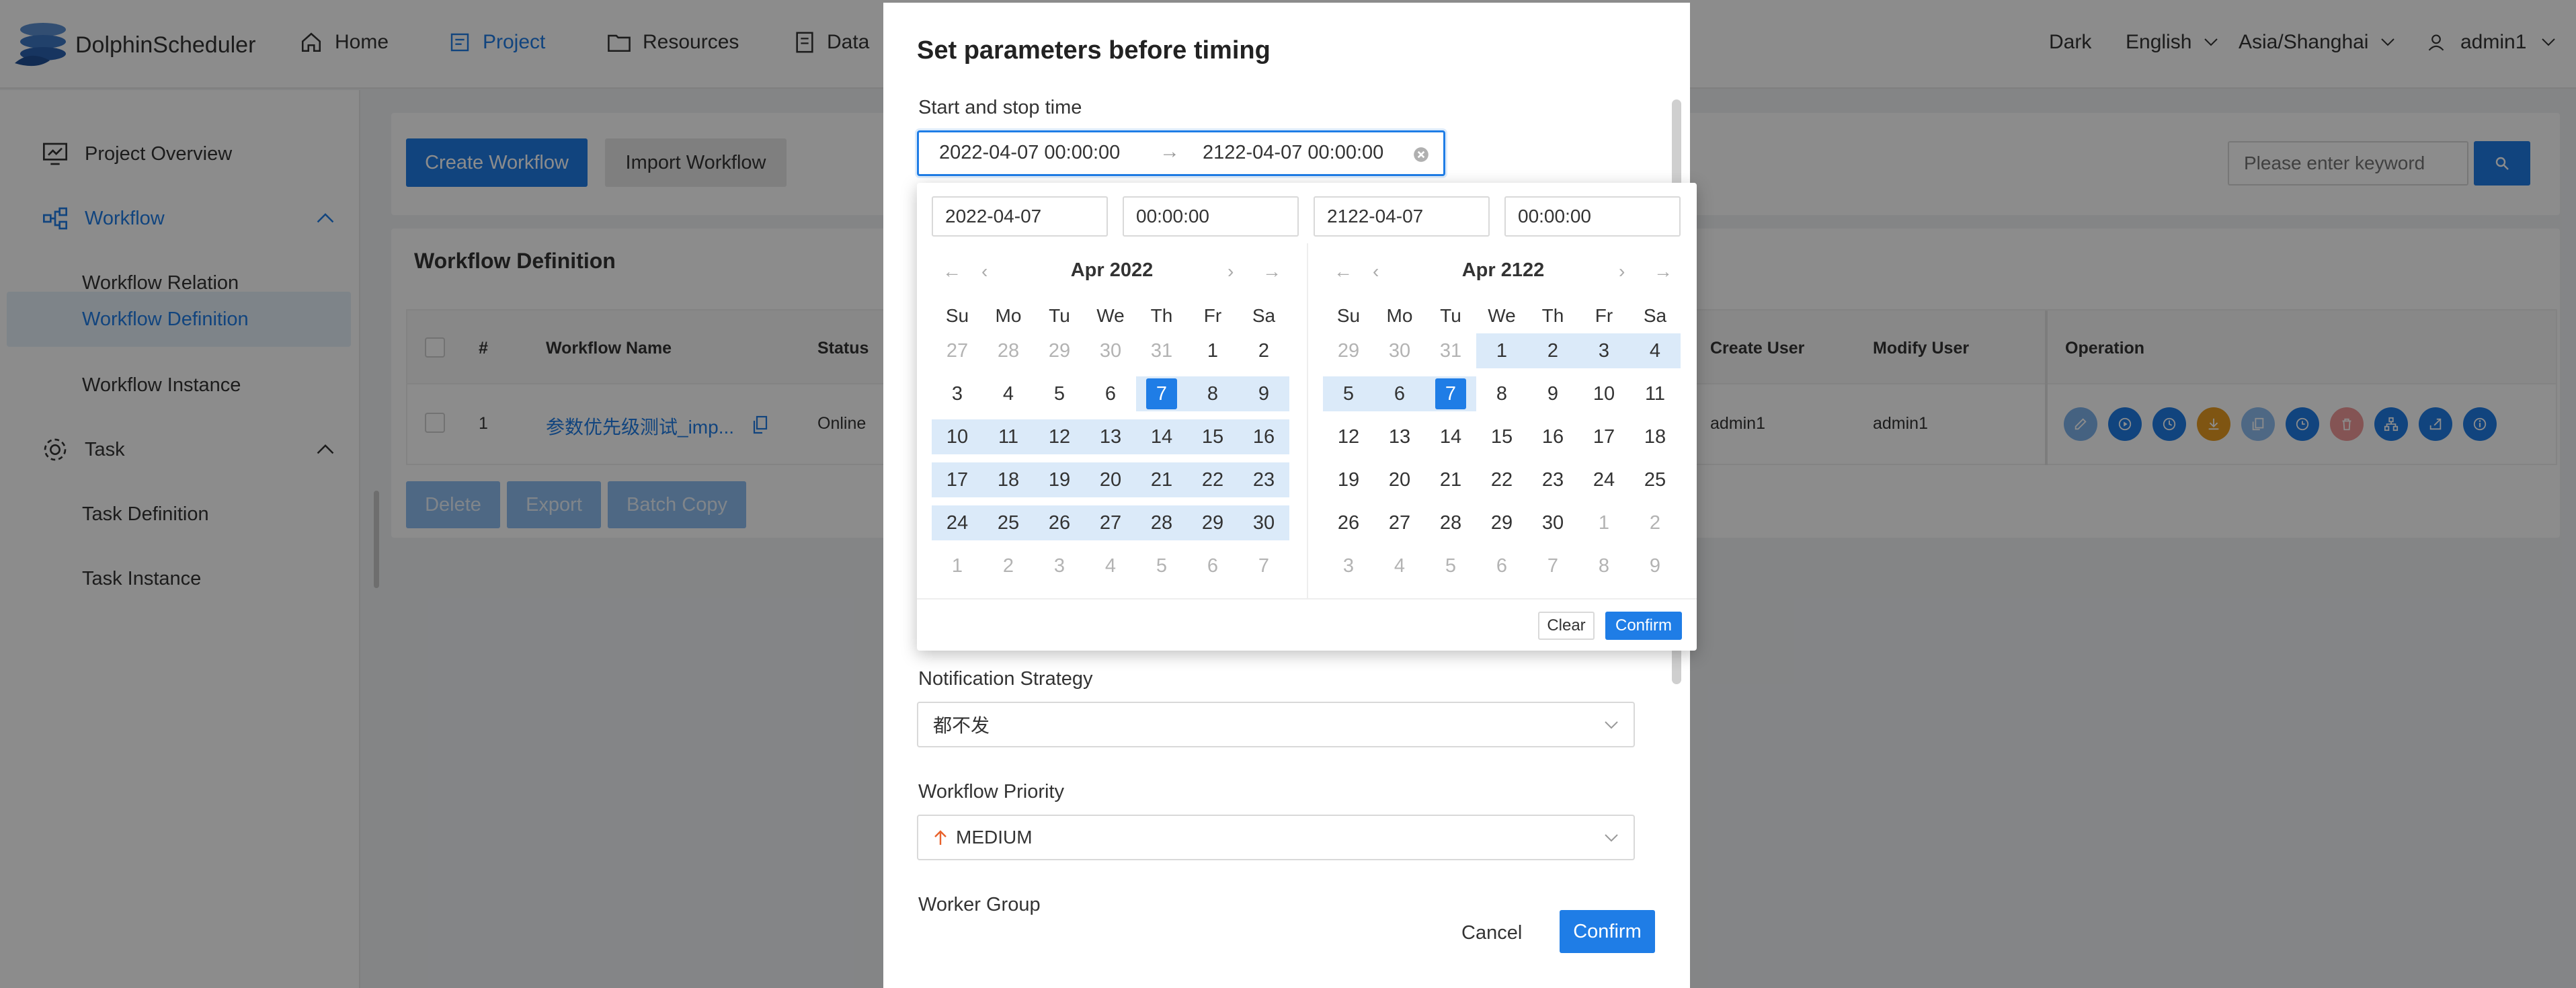  Describe the element at coordinates (1607, 931) in the screenshot. I see `confirm-button: Confirm` at that location.